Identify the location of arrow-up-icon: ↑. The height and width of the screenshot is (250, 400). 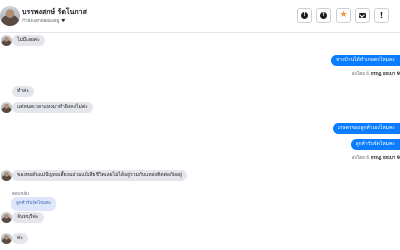
(323, 15).